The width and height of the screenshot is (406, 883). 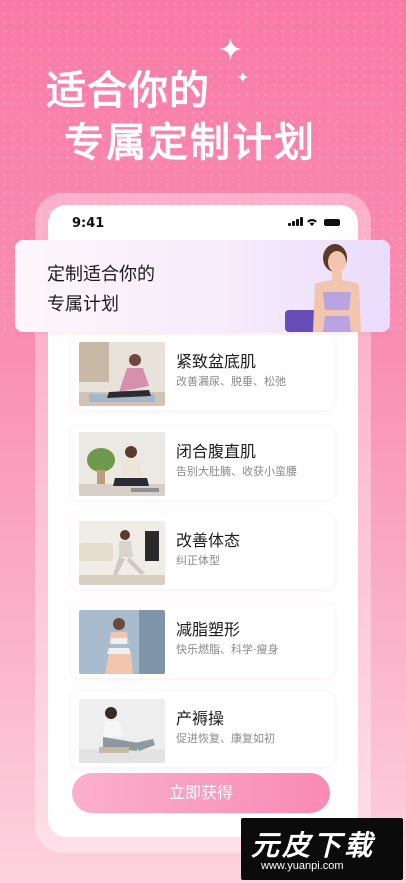 I want to click on plan-banner: 定制适合你的 专属计划, so click(x=202, y=286).